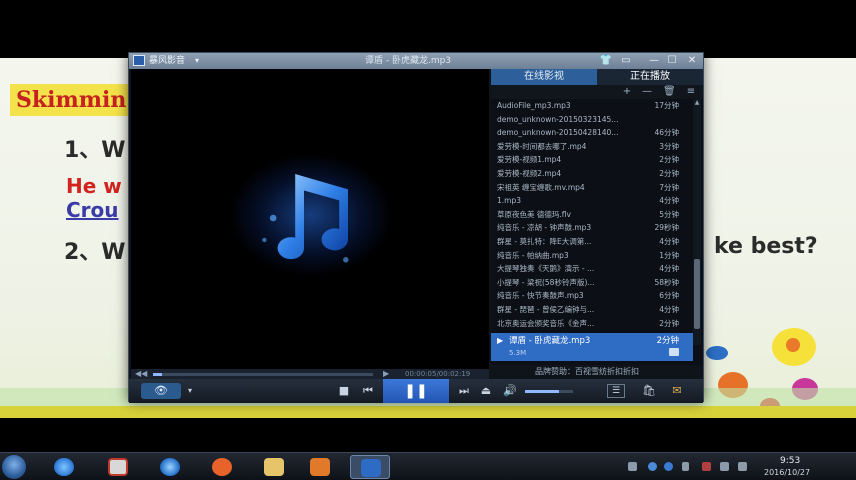 This screenshot has height=480, width=856. What do you see at coordinates (650, 77) in the screenshot?
I see `tab-now-playing: 正在播放` at bounding box center [650, 77].